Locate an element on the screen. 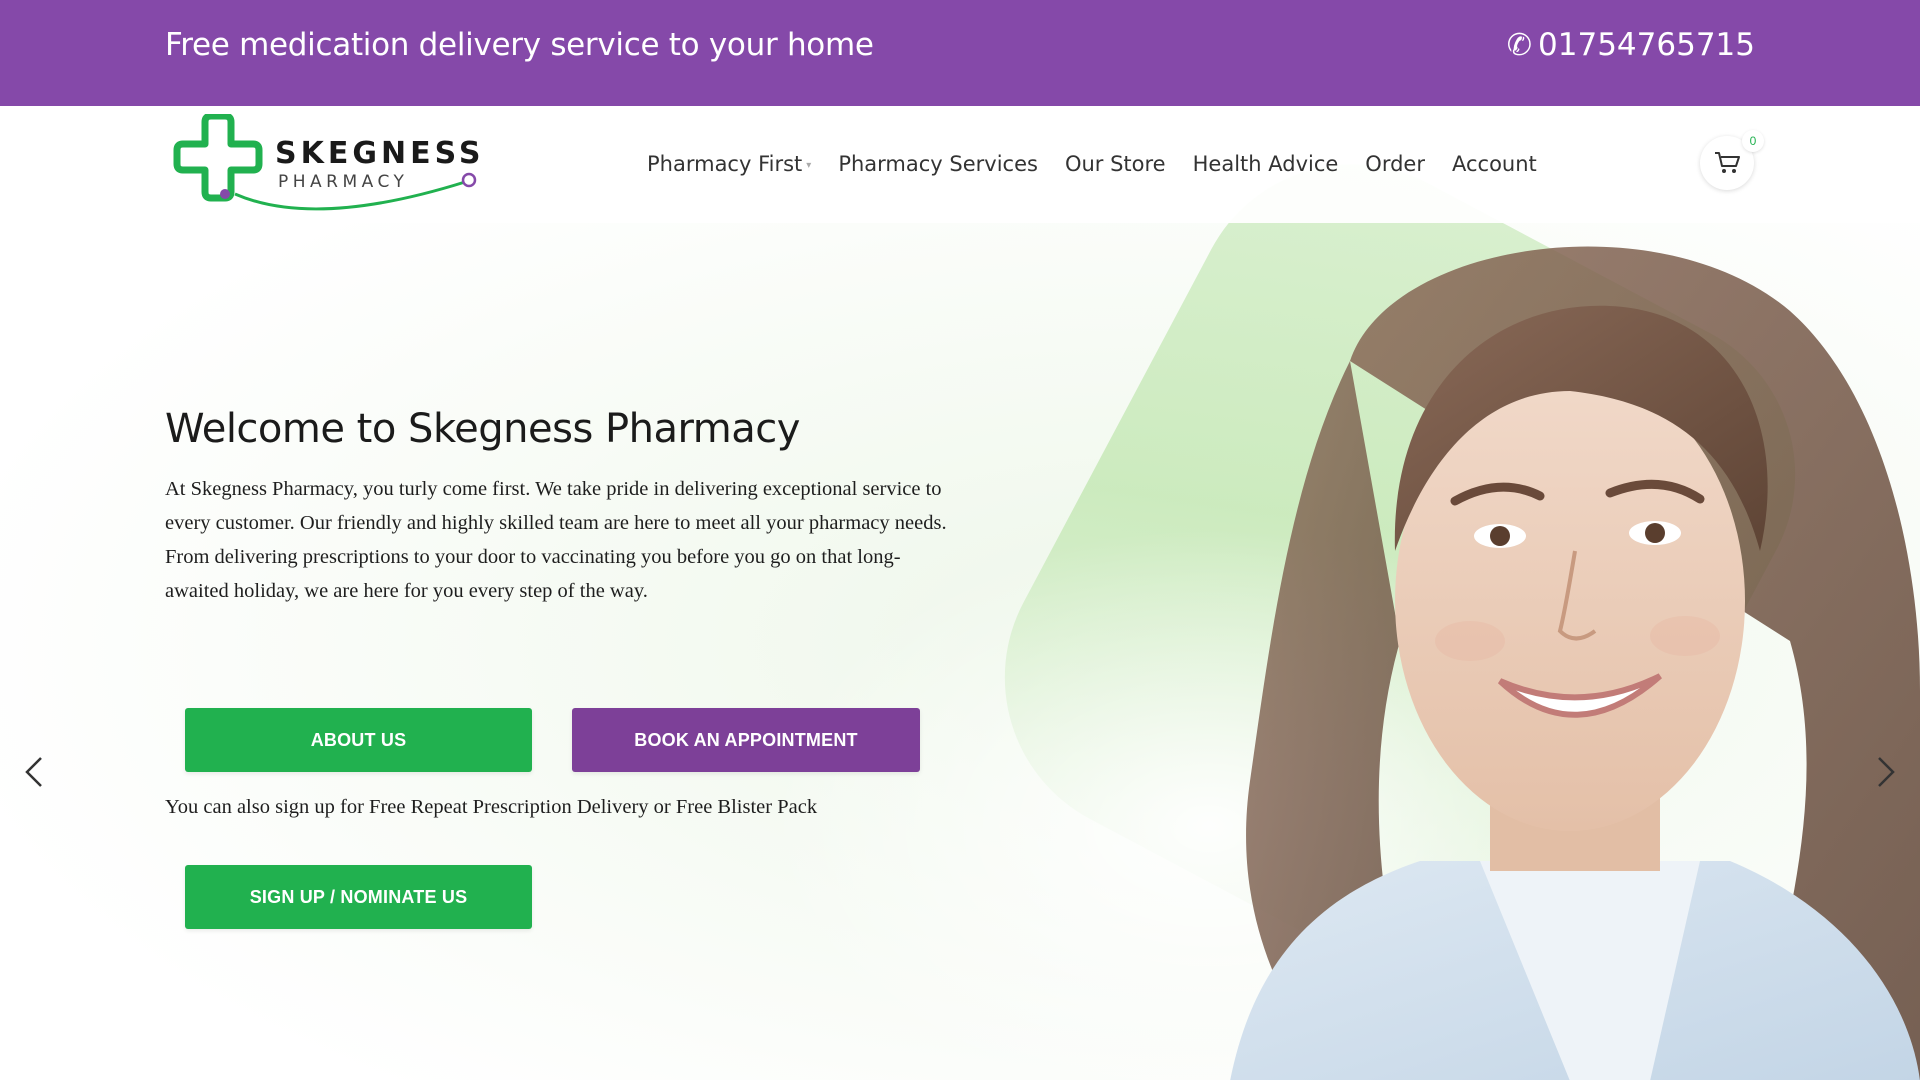  nav-item-order: Order is located at coordinates (1395, 164).